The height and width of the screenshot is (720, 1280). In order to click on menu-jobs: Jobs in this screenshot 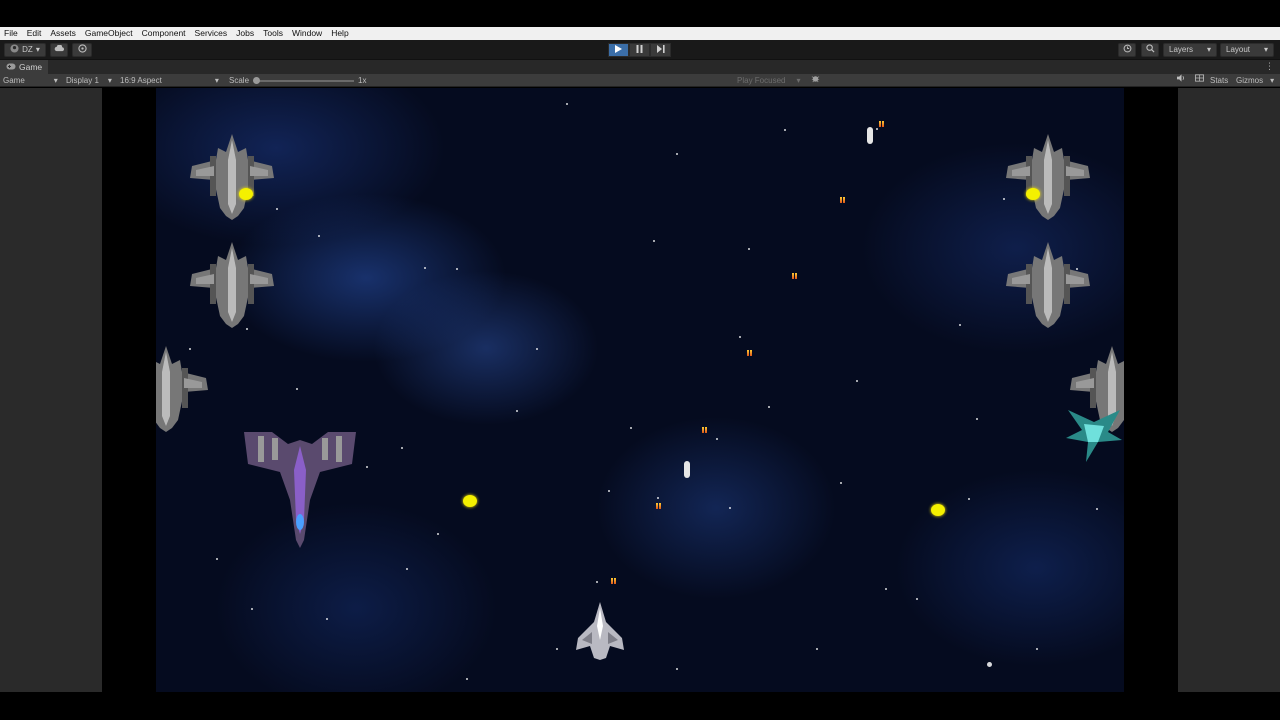, I will do `click(245, 33)`.